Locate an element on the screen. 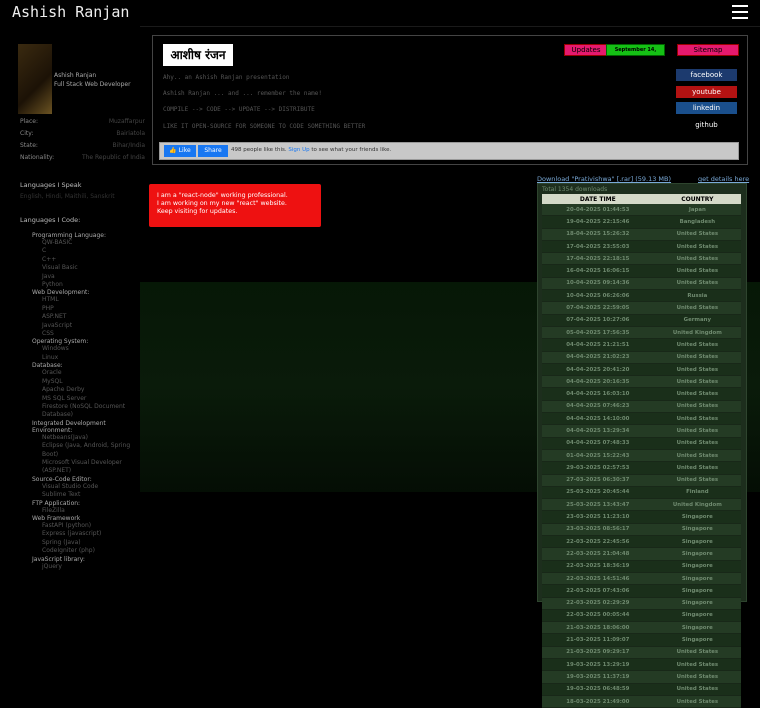 The height and width of the screenshot is (708, 760). table-row: 22-03-2025 18:36:19 Singapore is located at coordinates (641, 566).